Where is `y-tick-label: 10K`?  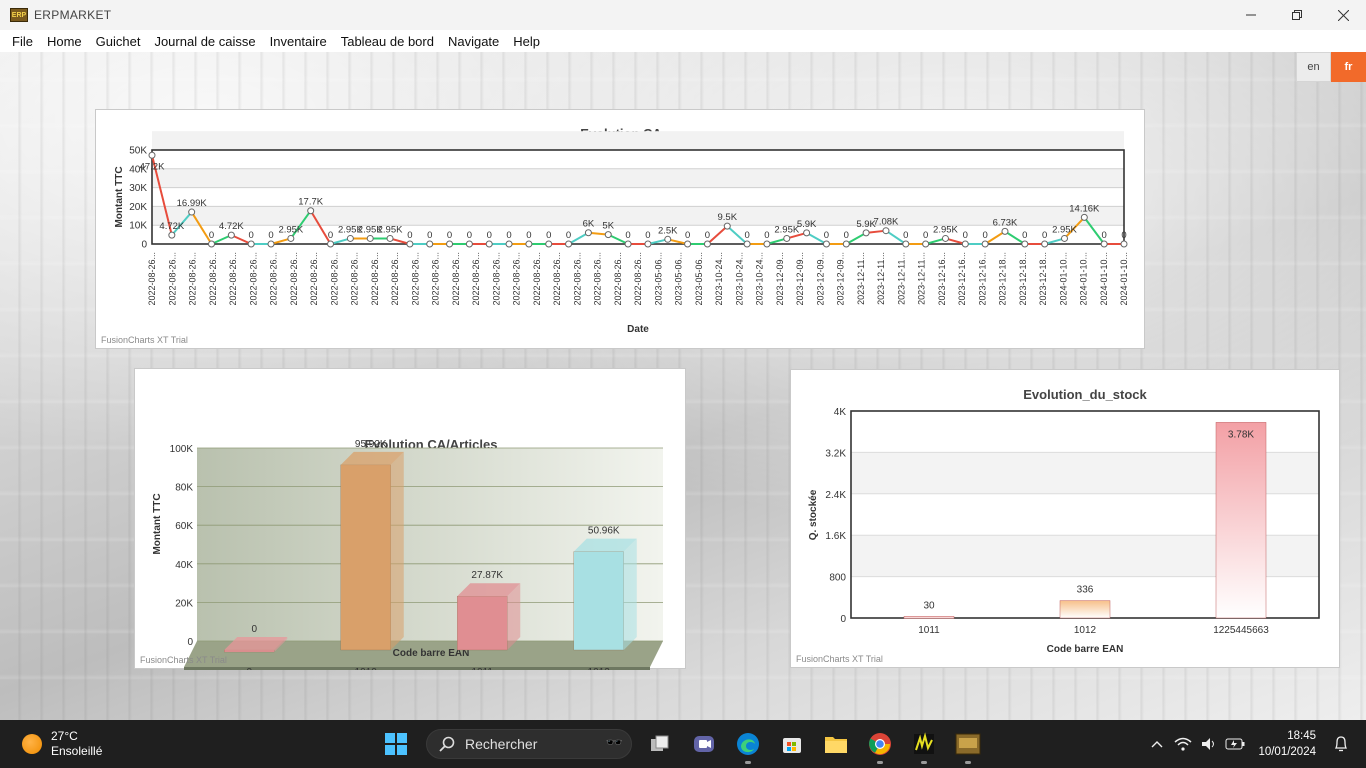
y-tick-label: 10K is located at coordinates (138, 226).